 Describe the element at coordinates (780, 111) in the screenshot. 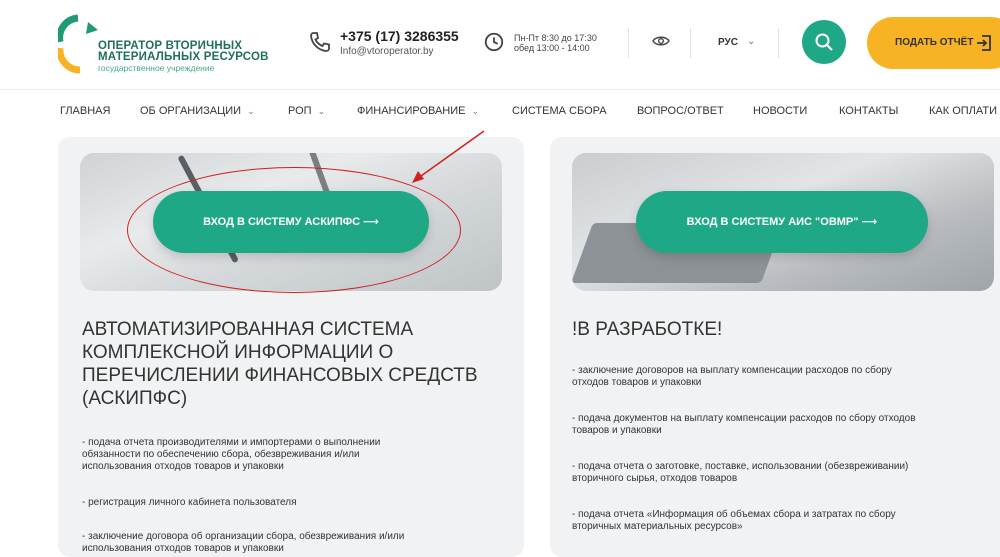

I see `nav-item-news: НОВОСТИ` at that location.